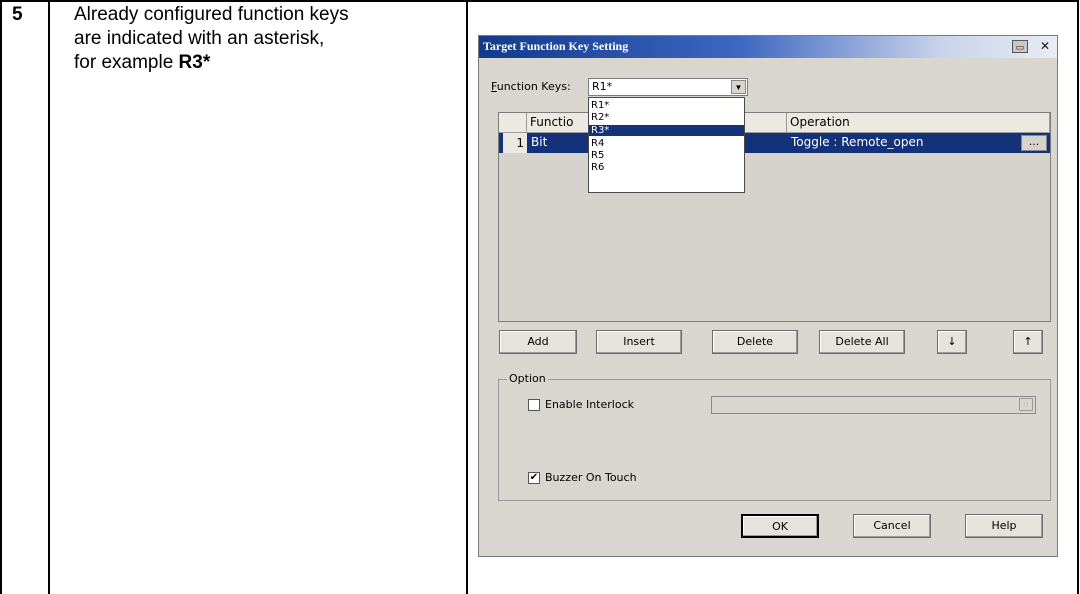 The height and width of the screenshot is (594, 1080). I want to click on help-icon: ▭, so click(1020, 46).